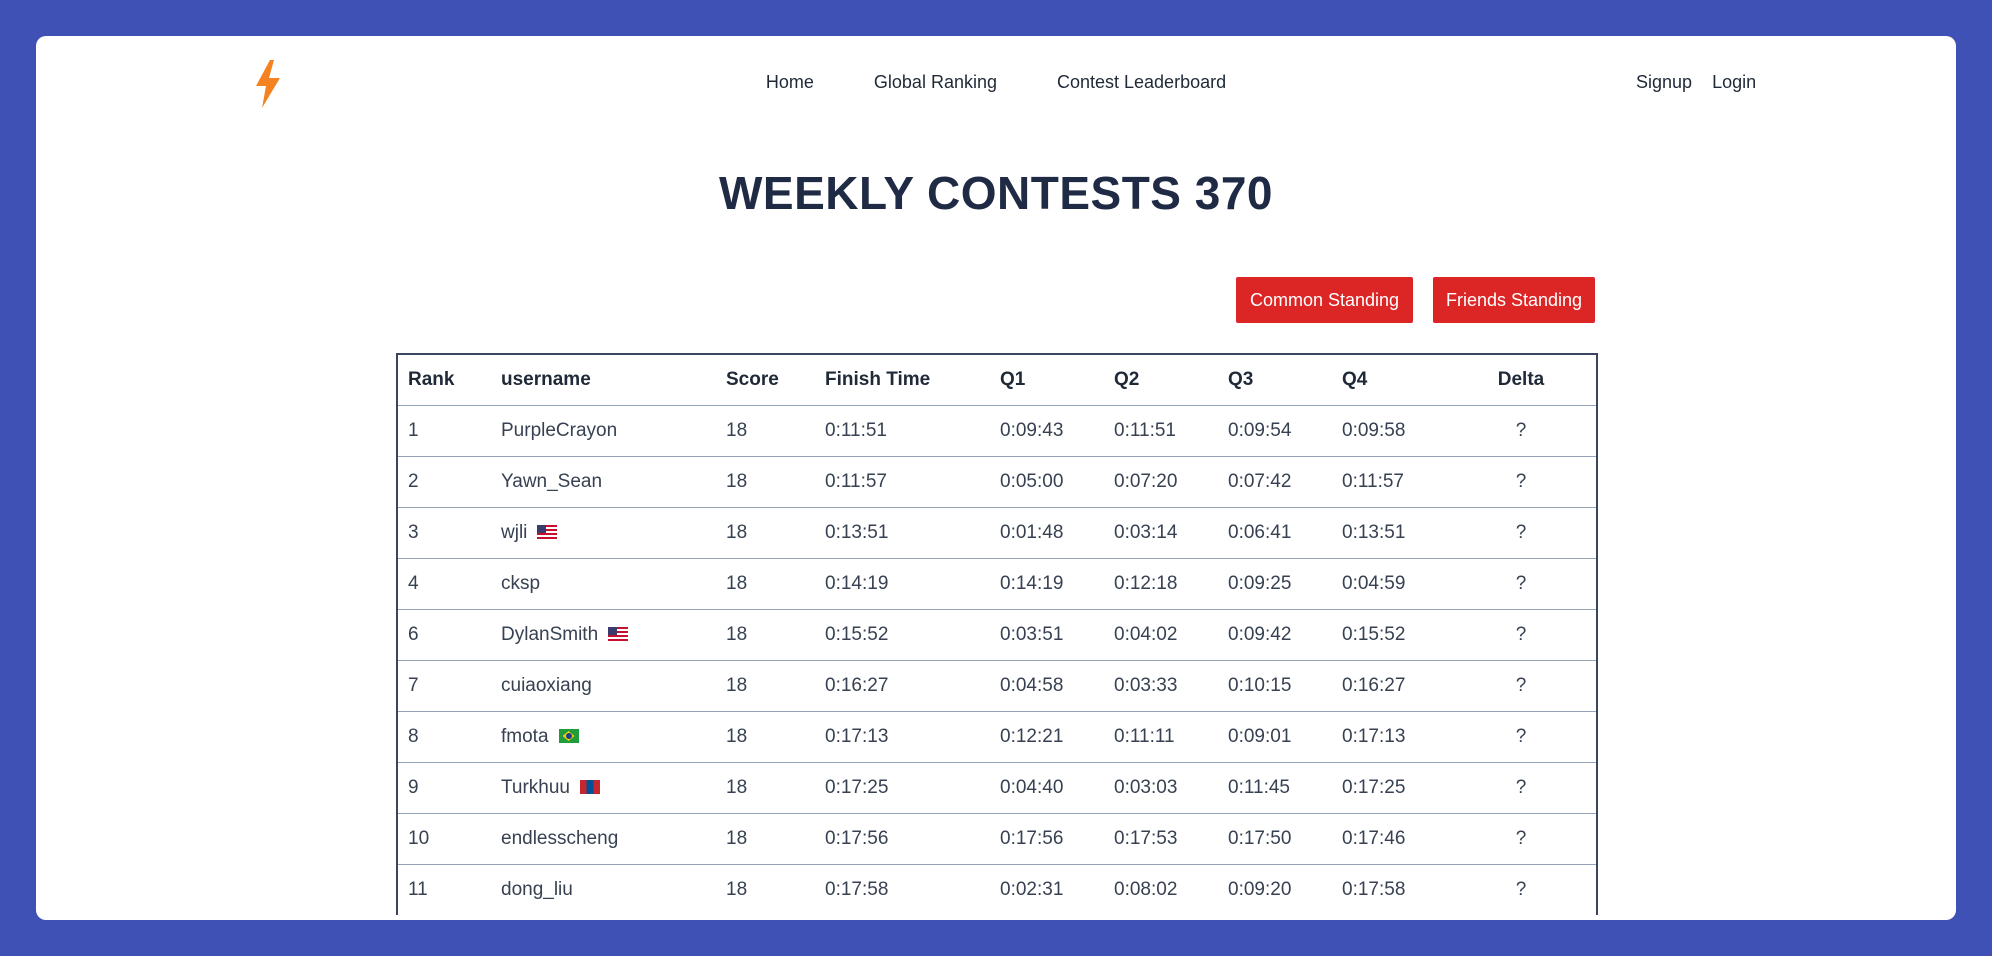 This screenshot has height=956, width=1992. I want to click on cell-rank: 2, so click(444, 482).